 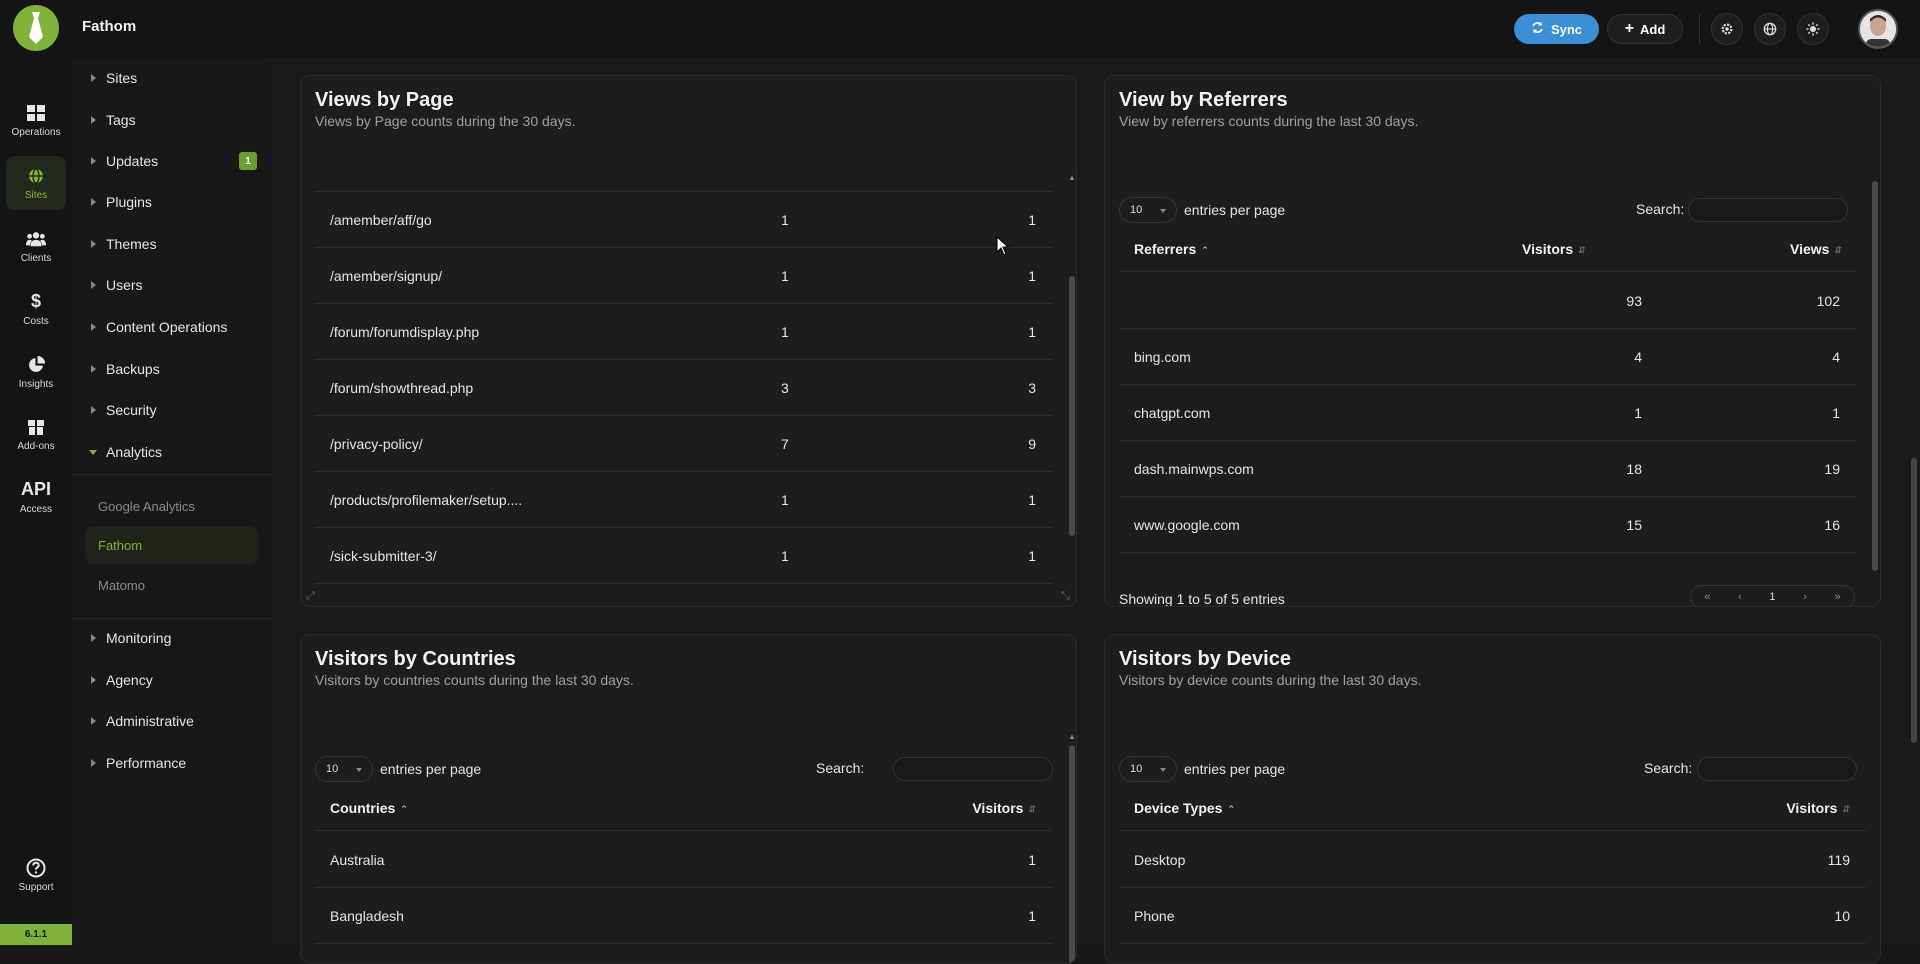 I want to click on table-row: /forum/forumdisplay.php 1 1, so click(x=683, y=332).